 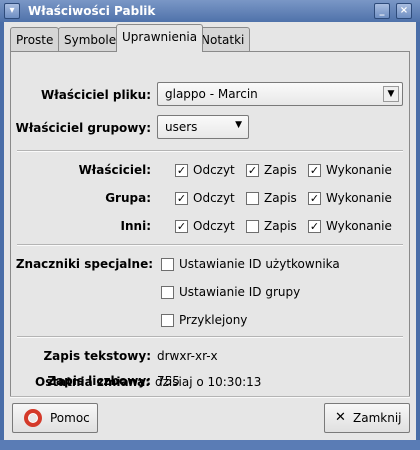 What do you see at coordinates (160, 38) in the screenshot?
I see `tab-uprawnienia: Uprawnienia` at bounding box center [160, 38].